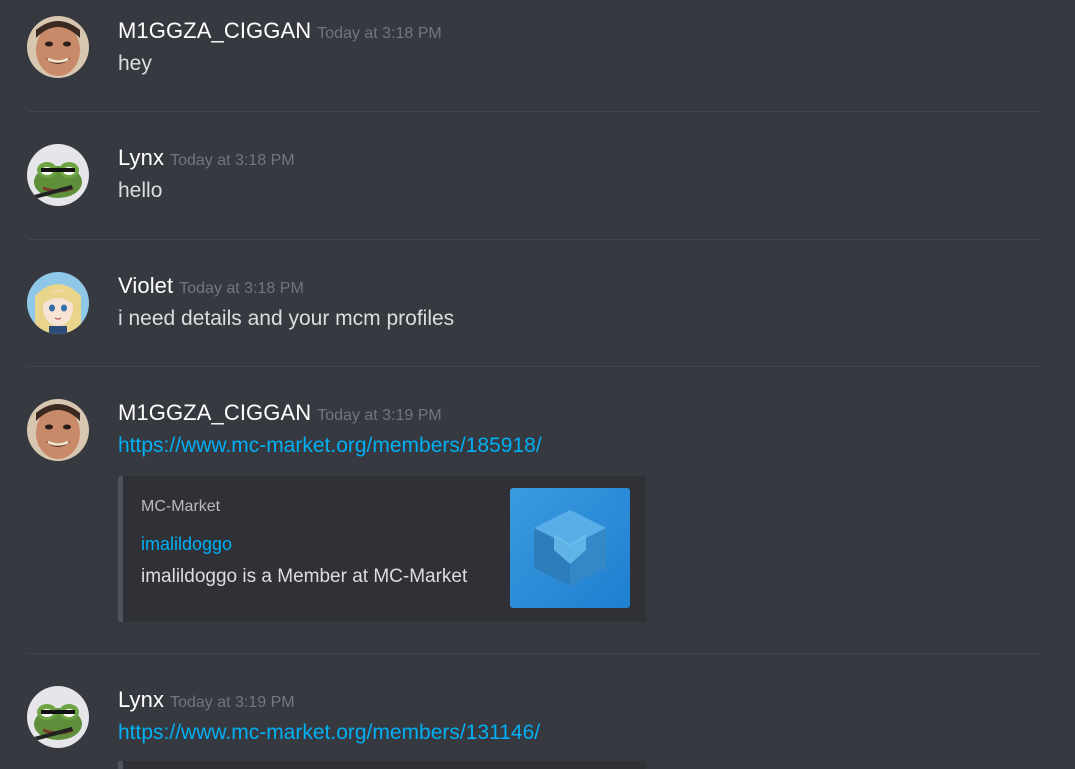  I want to click on message-text: i need details and your mcm profiles, so click(286, 318).